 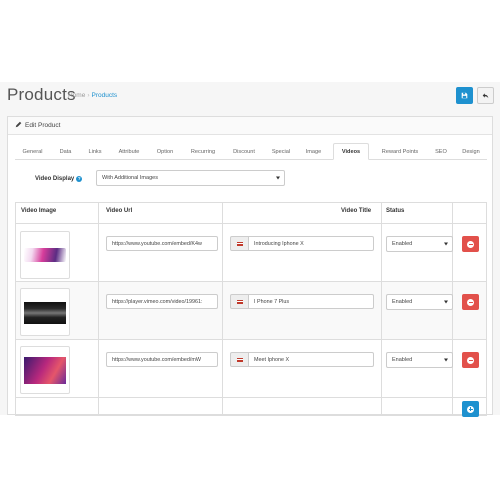 I want to click on tab-data: Data, so click(x=65, y=151).